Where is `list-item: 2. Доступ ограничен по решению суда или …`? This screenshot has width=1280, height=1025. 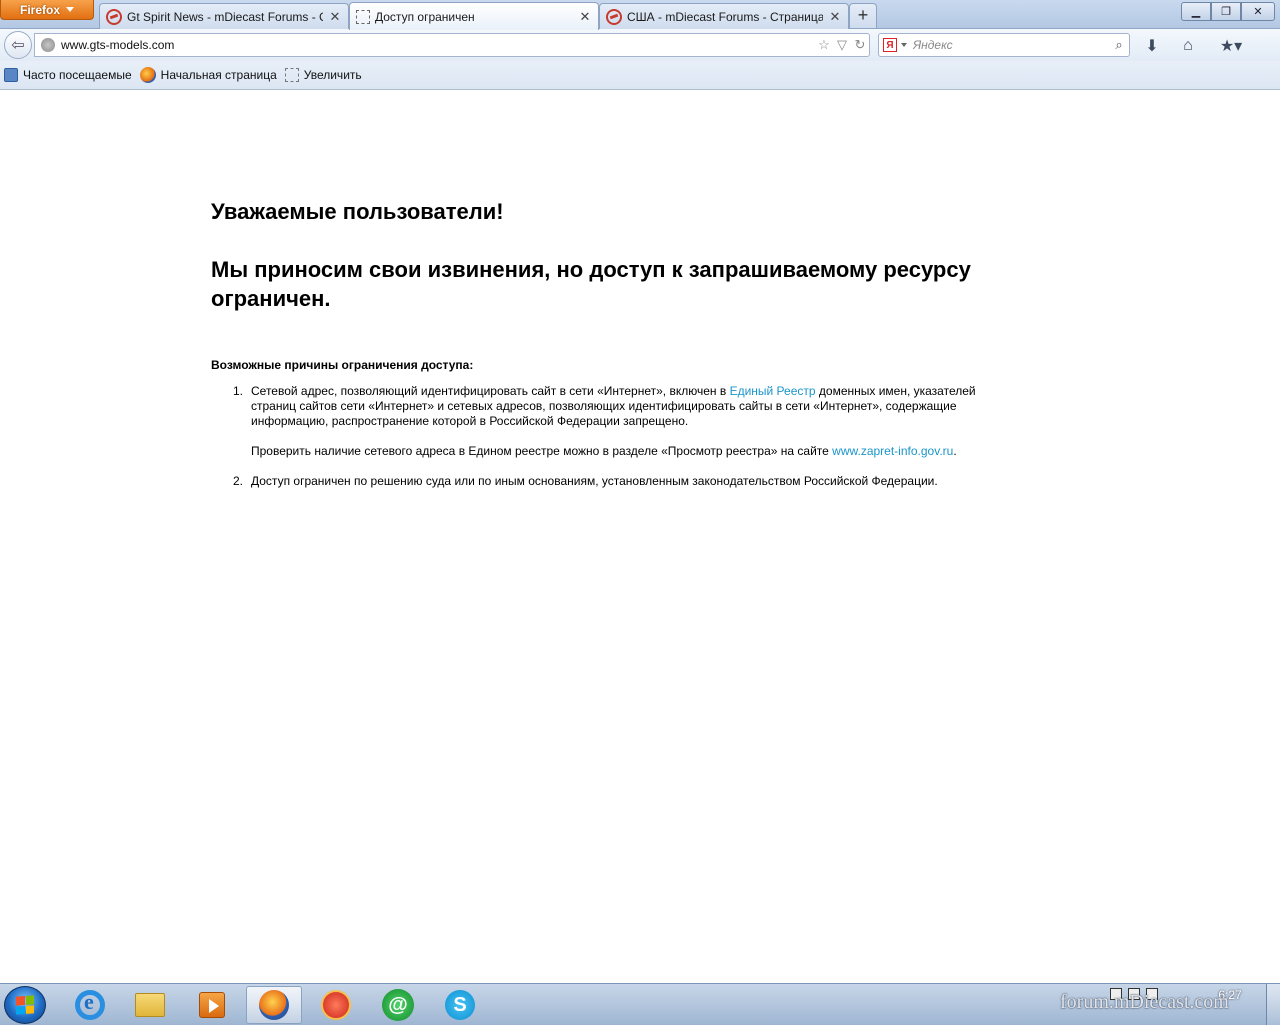
list-item: 2. Доступ ограничен по решению суда или … is located at coordinates (606, 481).